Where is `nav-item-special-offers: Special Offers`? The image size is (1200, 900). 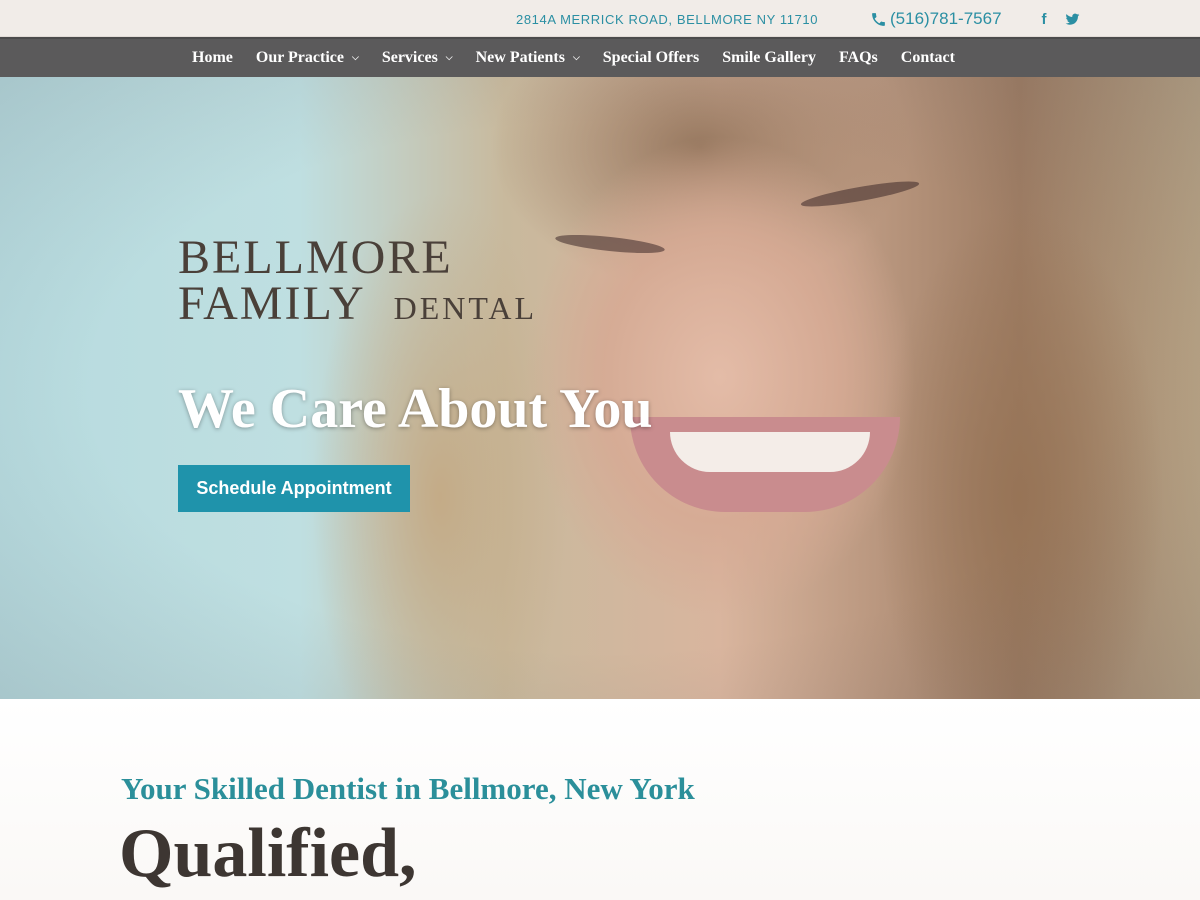
nav-item-special-offers: Special Offers is located at coordinates (651, 58).